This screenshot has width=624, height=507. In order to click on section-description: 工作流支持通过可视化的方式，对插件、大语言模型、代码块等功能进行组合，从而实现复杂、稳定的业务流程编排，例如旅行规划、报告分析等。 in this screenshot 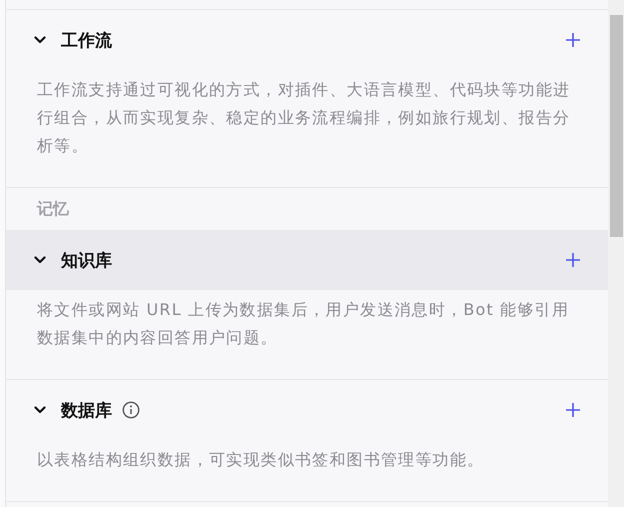, I will do `click(304, 118)`.